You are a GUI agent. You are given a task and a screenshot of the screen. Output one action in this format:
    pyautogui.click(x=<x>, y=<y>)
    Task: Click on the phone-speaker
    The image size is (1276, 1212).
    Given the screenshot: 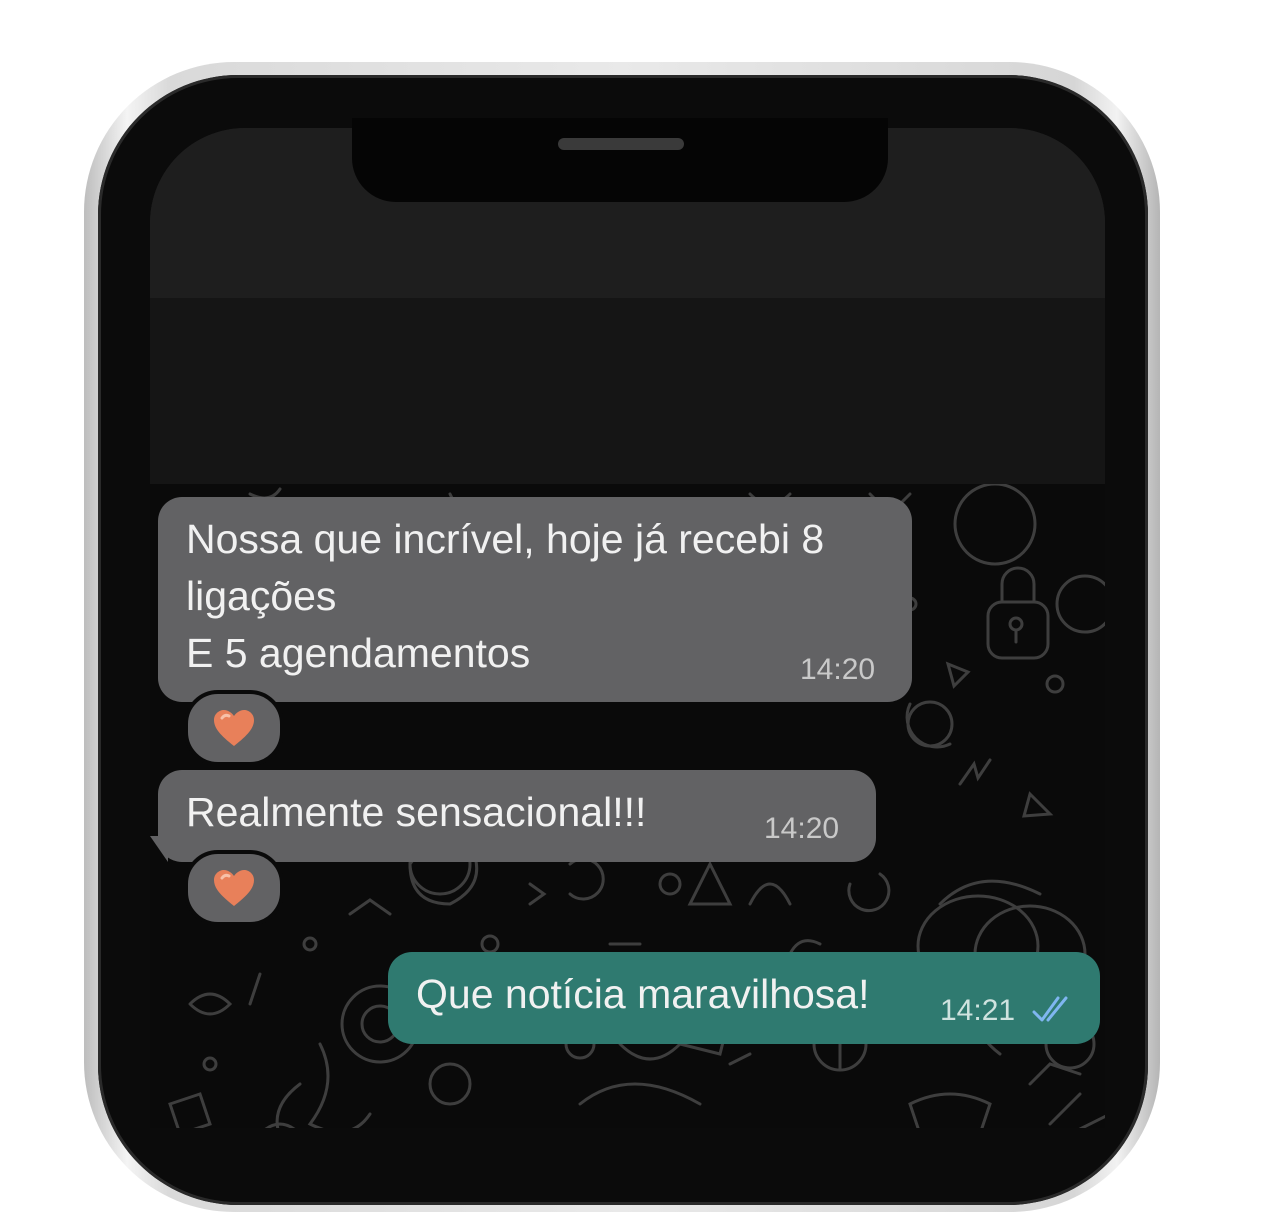 What is the action you would take?
    pyautogui.click(x=621, y=144)
    